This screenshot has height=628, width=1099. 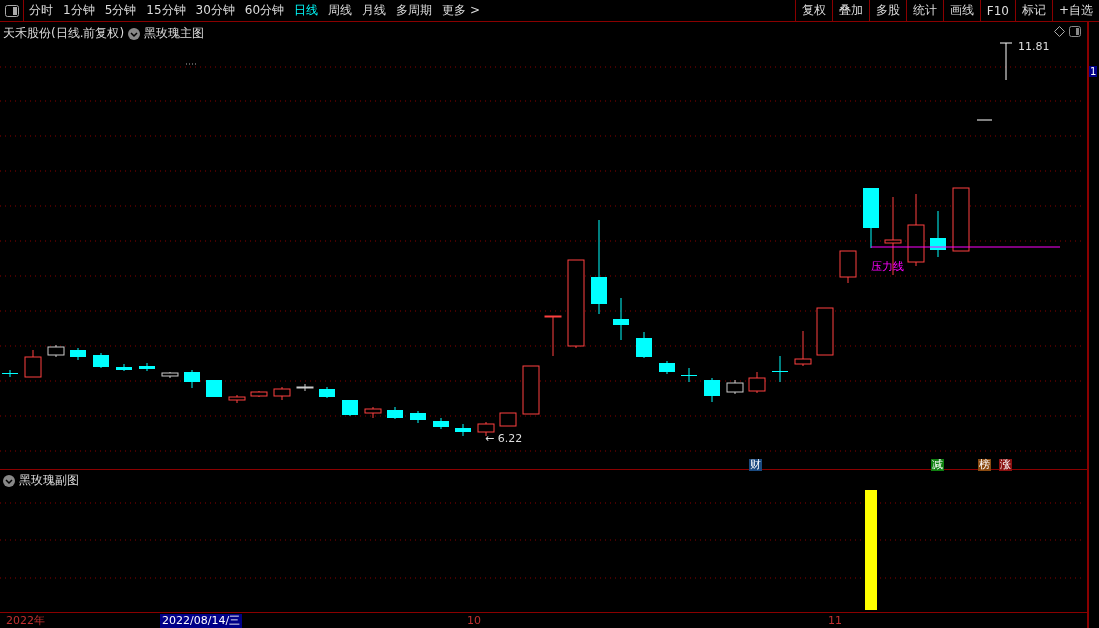 I want to click on toolbar-button: 统计, so click(x=924, y=10).